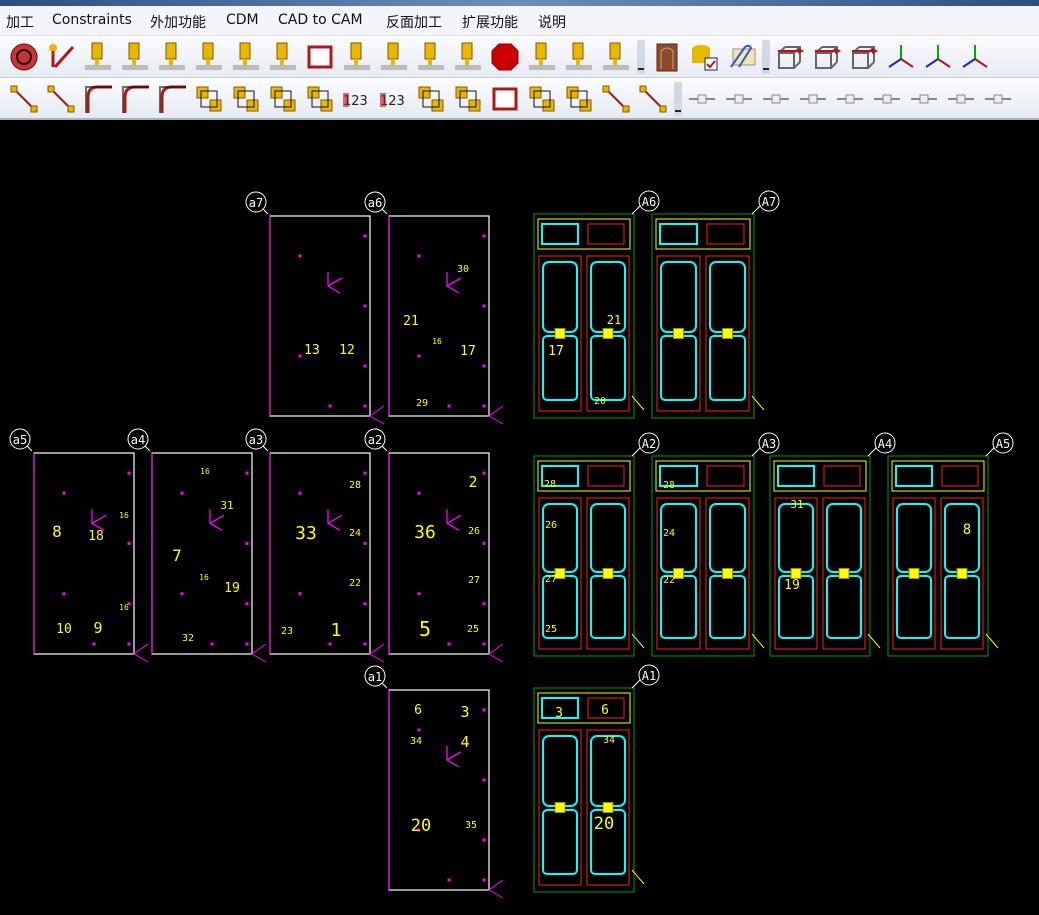 The width and height of the screenshot is (1039, 915). What do you see at coordinates (739, 99) in the screenshot?
I see `snap-line-button` at bounding box center [739, 99].